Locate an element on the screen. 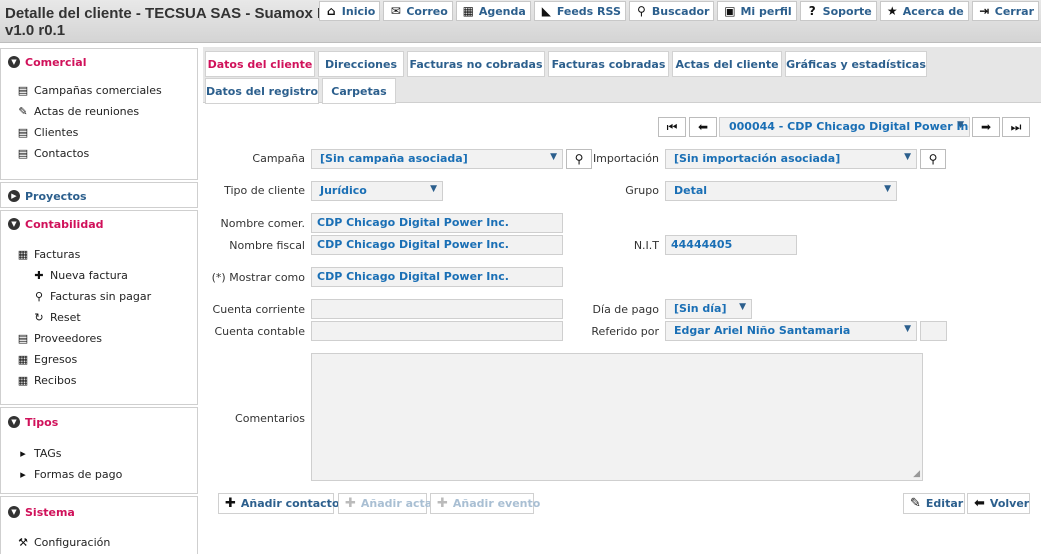 The height and width of the screenshot is (554, 1041). sidebar-tipos-panel: ▼ Tipos ▸ TAGs ▸ Formas de pago is located at coordinates (99, 450).